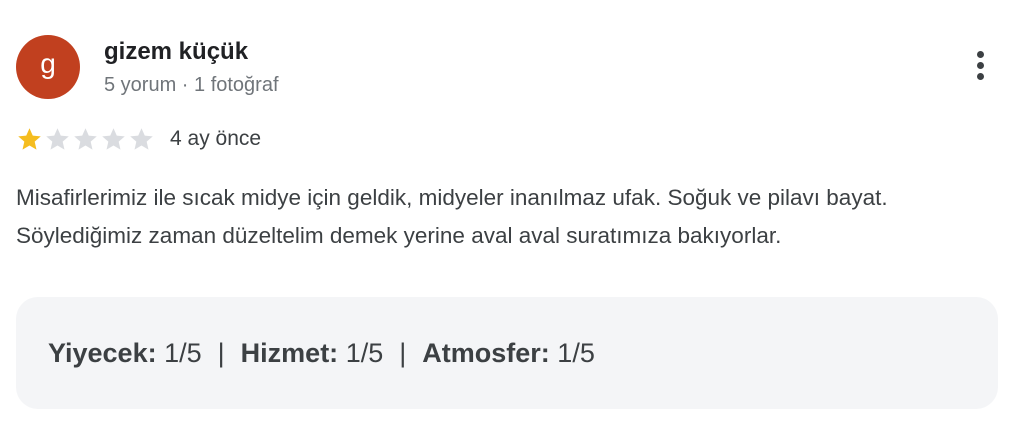  Describe the element at coordinates (216, 138) in the screenshot. I see `review-date: 4 ay önce` at that location.